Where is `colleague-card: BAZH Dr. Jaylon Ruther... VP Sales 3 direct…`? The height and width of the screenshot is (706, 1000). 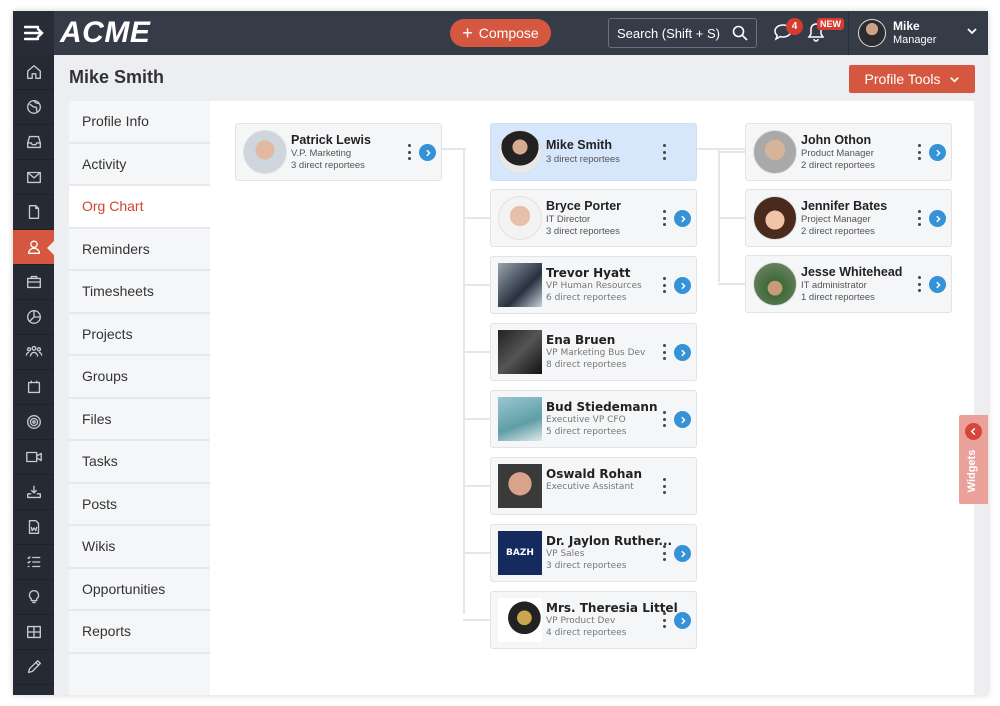
colleague-card: BAZH Dr. Jaylon Ruther... VP Sales 3 direct… is located at coordinates (593, 553).